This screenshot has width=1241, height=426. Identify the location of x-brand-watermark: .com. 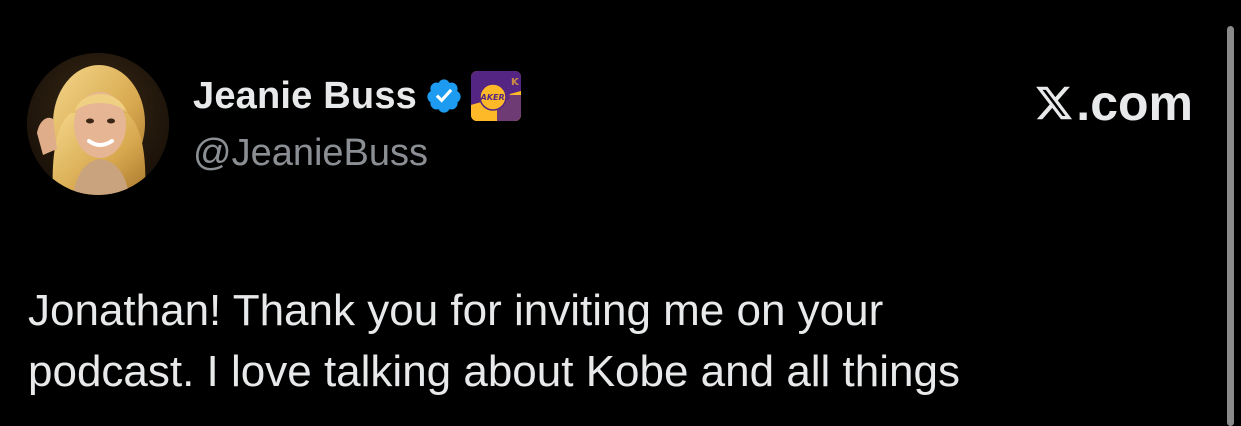
(1113, 103).